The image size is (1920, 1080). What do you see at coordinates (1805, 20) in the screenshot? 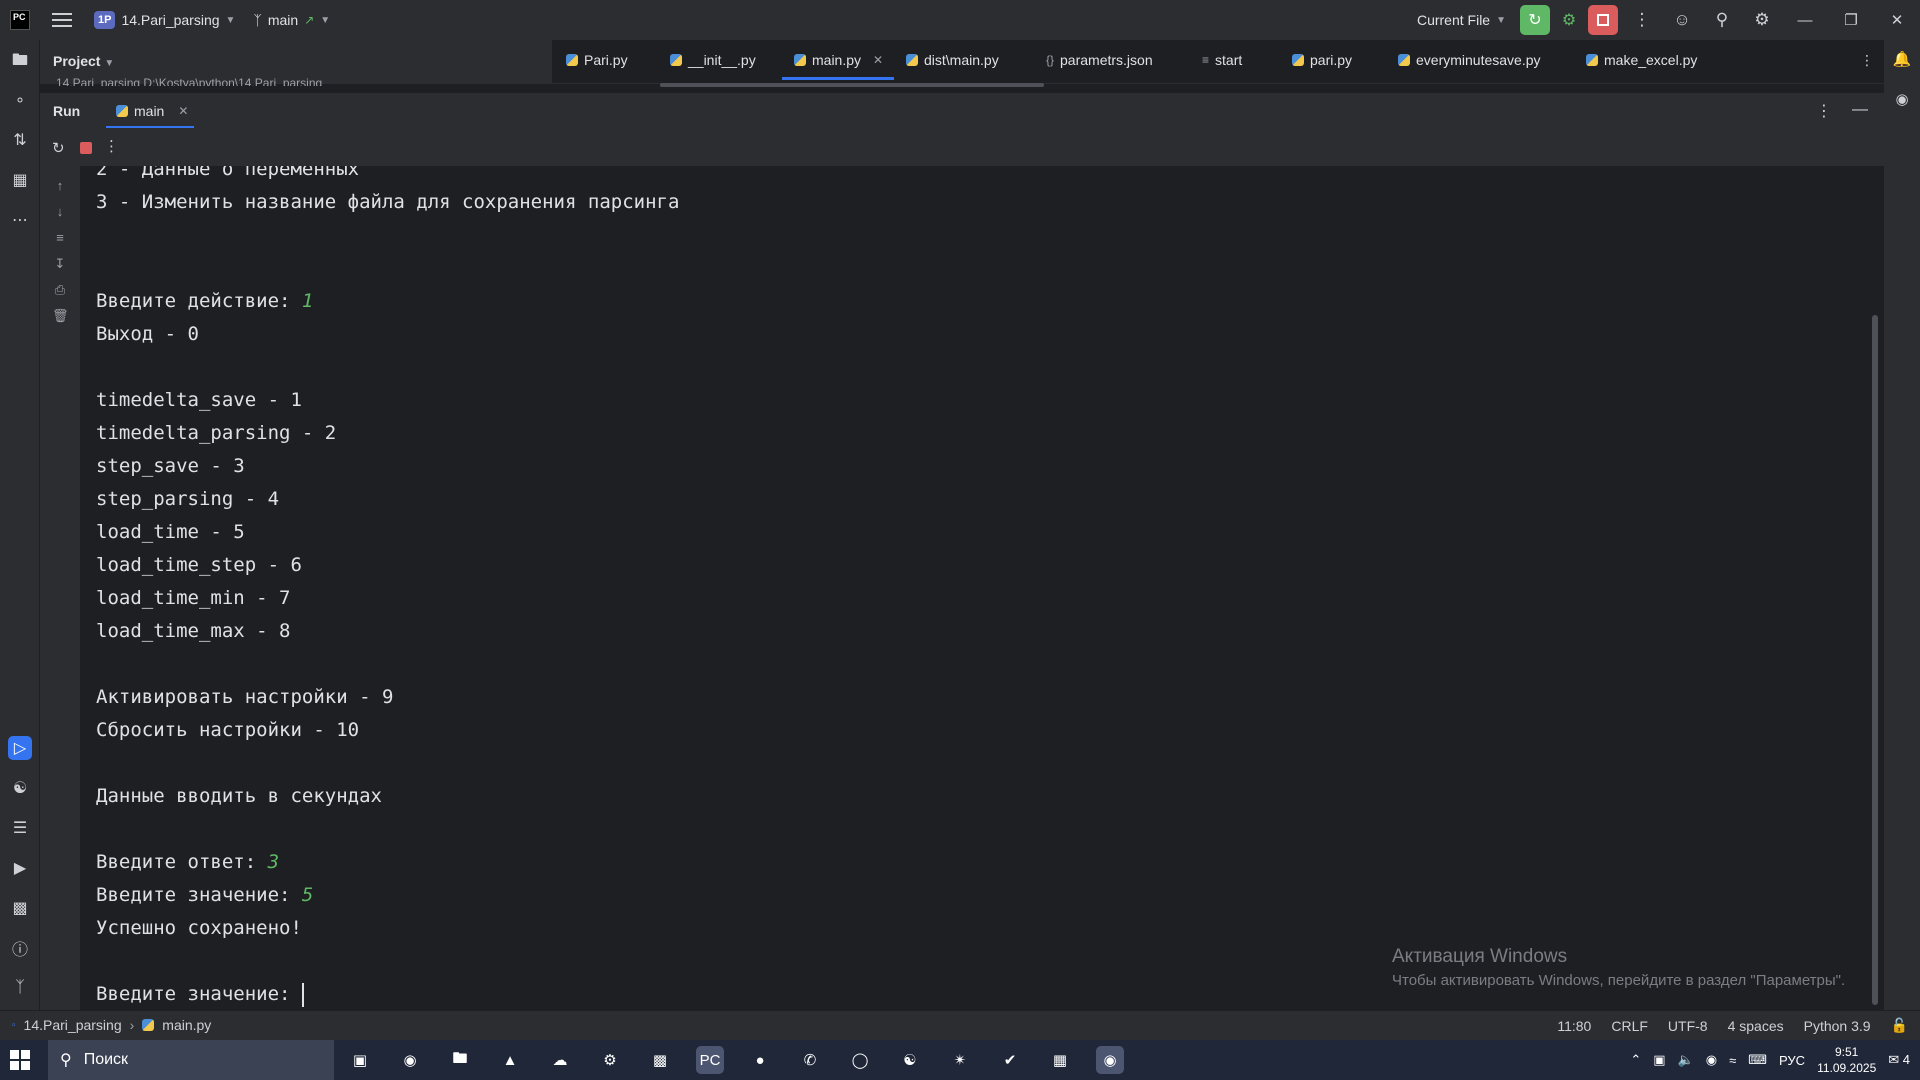
I see `minimize-button: —` at bounding box center [1805, 20].